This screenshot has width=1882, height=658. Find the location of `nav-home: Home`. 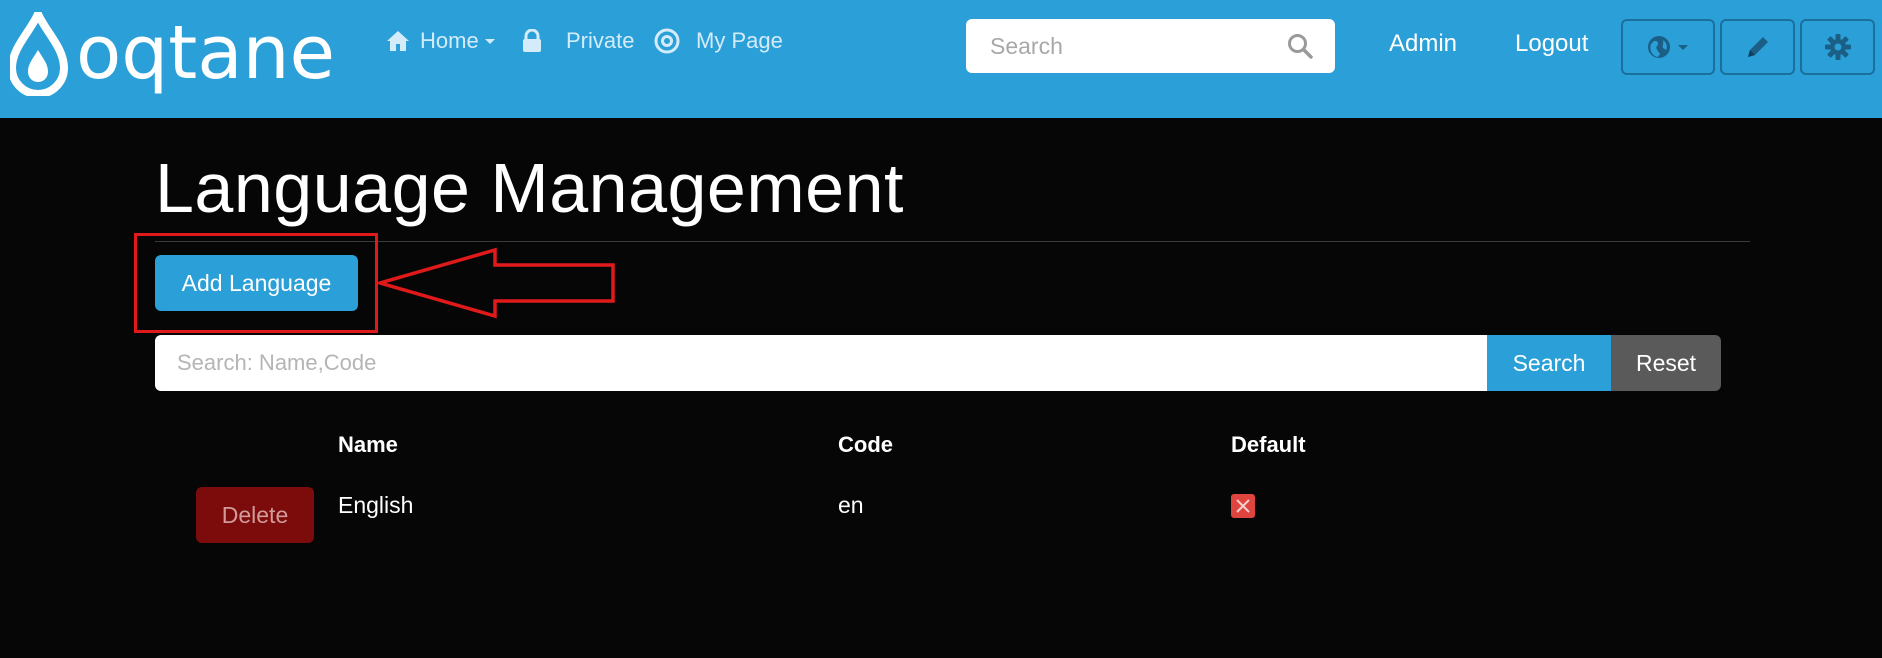

nav-home: Home is located at coordinates (441, 41).